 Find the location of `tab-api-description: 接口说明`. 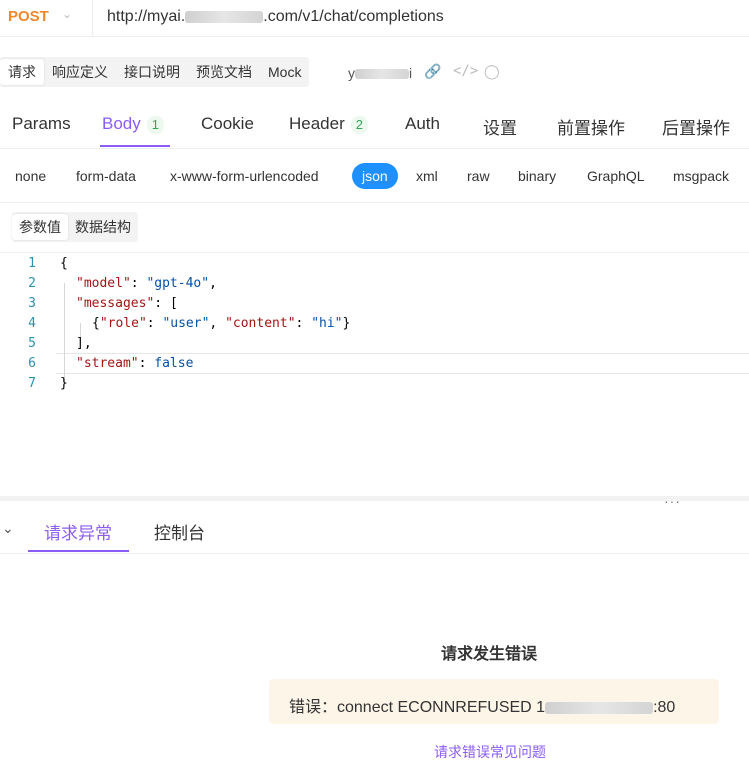

tab-api-description: 接口说明 is located at coordinates (152, 72).